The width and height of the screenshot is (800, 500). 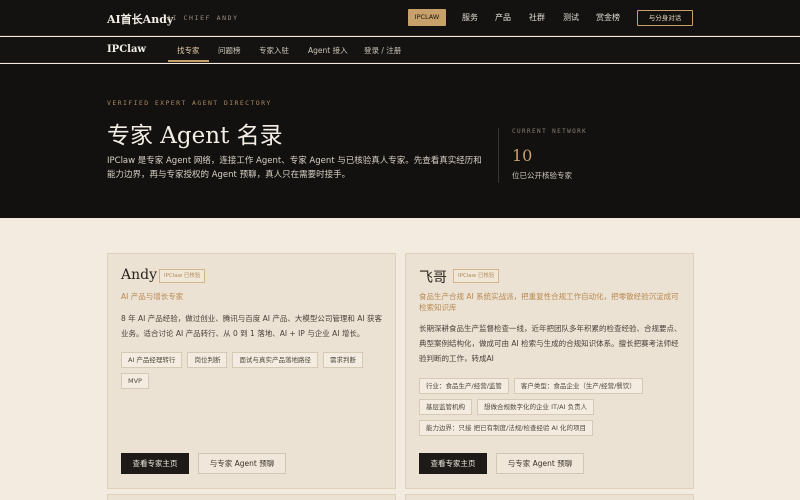 What do you see at coordinates (275, 360) in the screenshot?
I see `expert-tag: 面试与真实产品落地路径` at bounding box center [275, 360].